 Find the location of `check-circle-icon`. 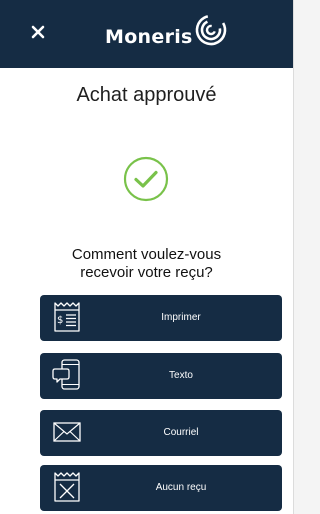

check-circle-icon is located at coordinates (146, 179).